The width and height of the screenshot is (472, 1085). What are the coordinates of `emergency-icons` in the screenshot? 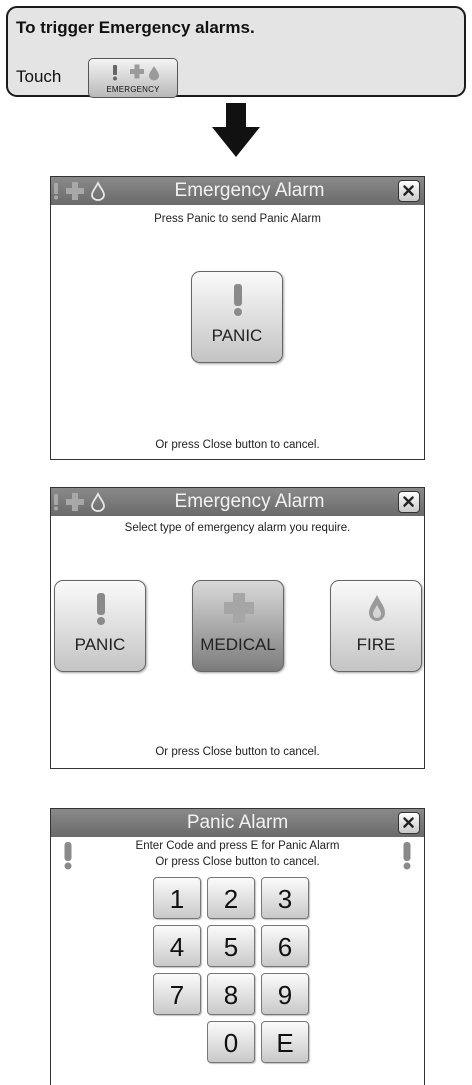 It's located at (136, 72).